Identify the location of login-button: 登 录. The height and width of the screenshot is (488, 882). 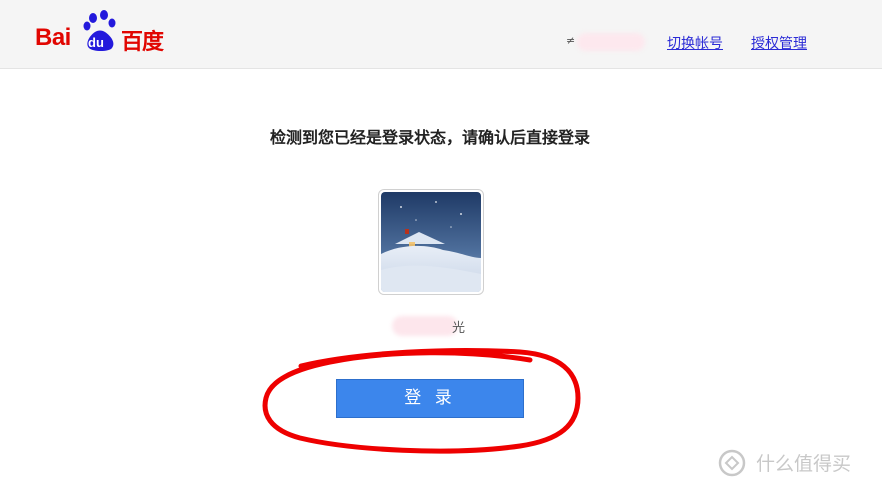
(430, 398).